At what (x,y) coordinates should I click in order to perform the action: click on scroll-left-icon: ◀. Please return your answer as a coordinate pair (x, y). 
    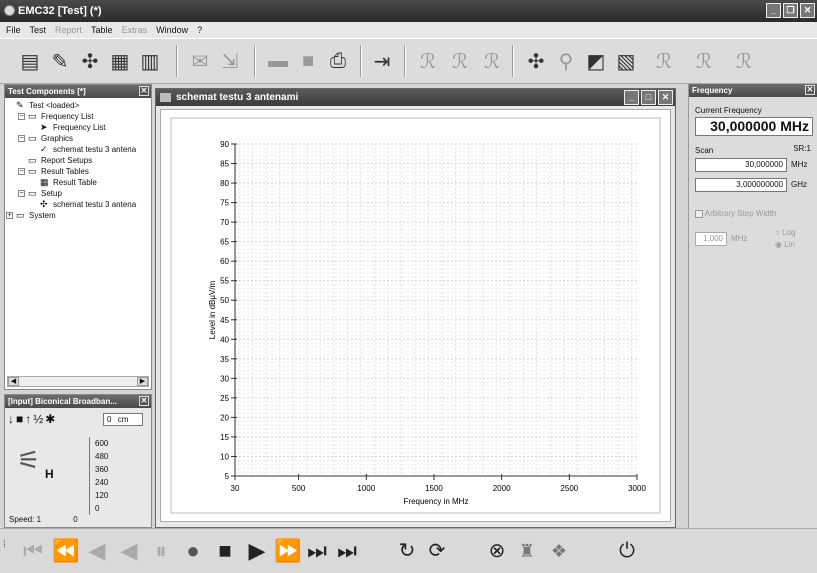
    Looking at the image, I should click on (13, 381).